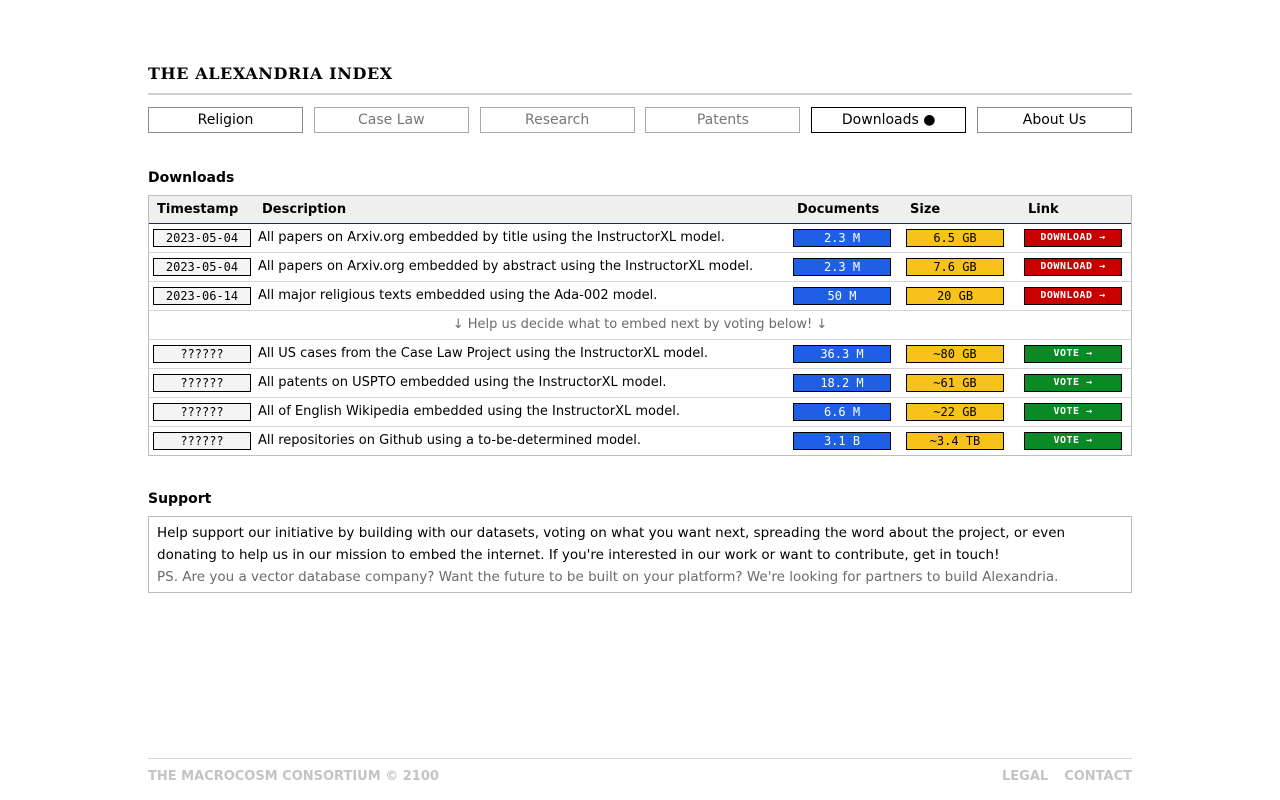 Image resolution: width=1280 pixels, height=800 pixels. Describe the element at coordinates (842, 382) in the screenshot. I see `documents-badge: 18.2 M` at that location.